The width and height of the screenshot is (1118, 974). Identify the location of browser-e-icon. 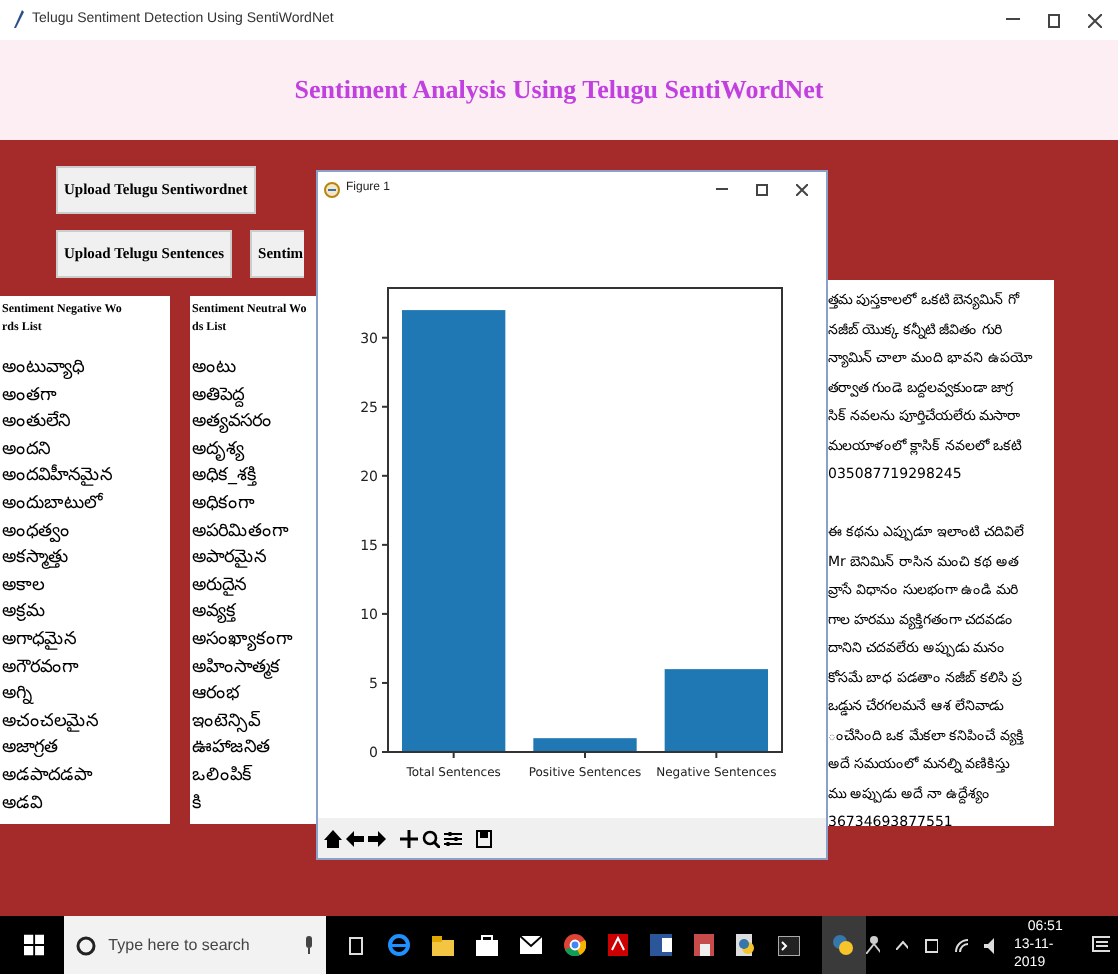
(398, 945).